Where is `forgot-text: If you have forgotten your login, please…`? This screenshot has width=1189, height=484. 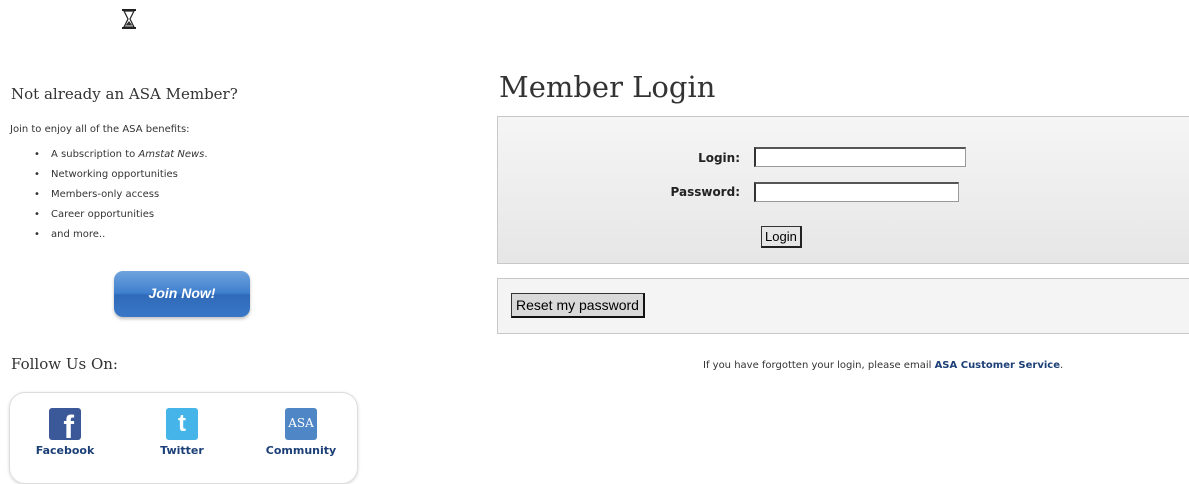
forgot-text: If you have forgotten your login, please… is located at coordinates (819, 365).